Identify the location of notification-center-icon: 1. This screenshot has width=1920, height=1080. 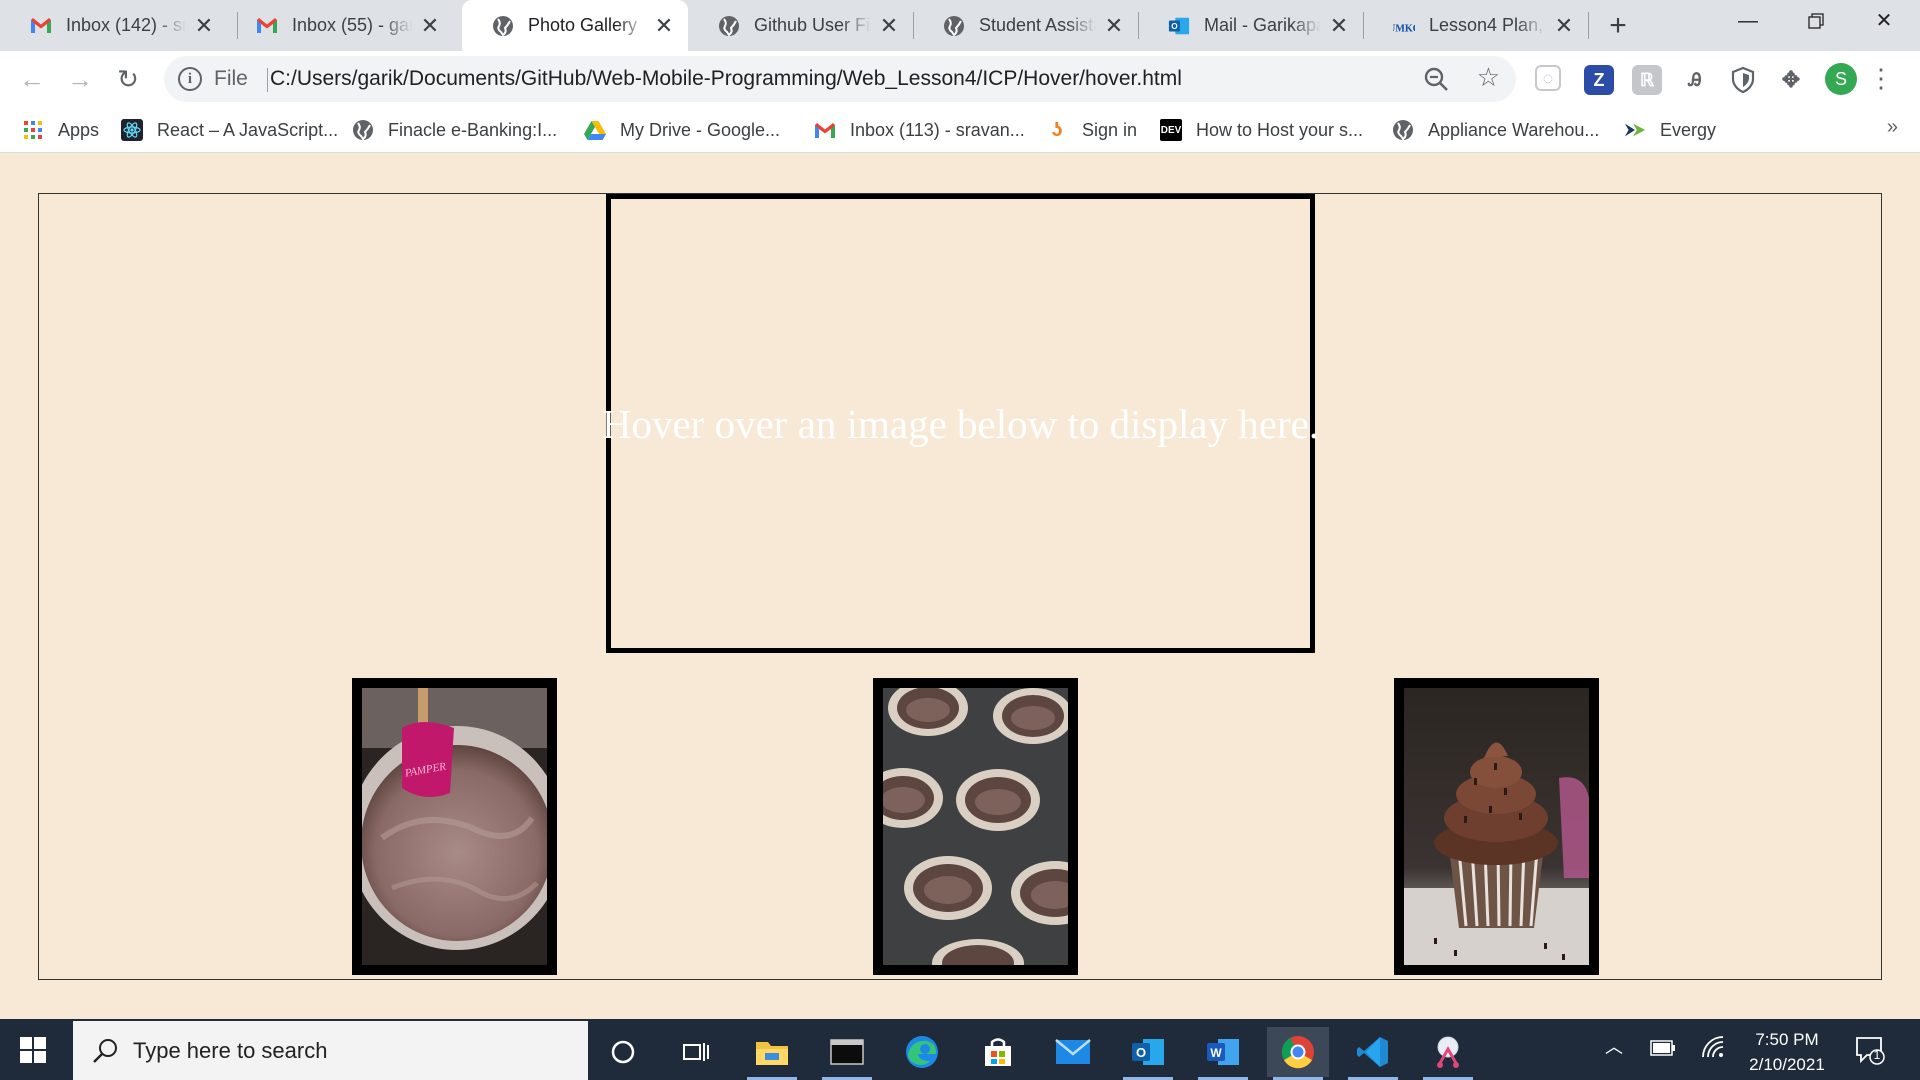
(1870, 1050).